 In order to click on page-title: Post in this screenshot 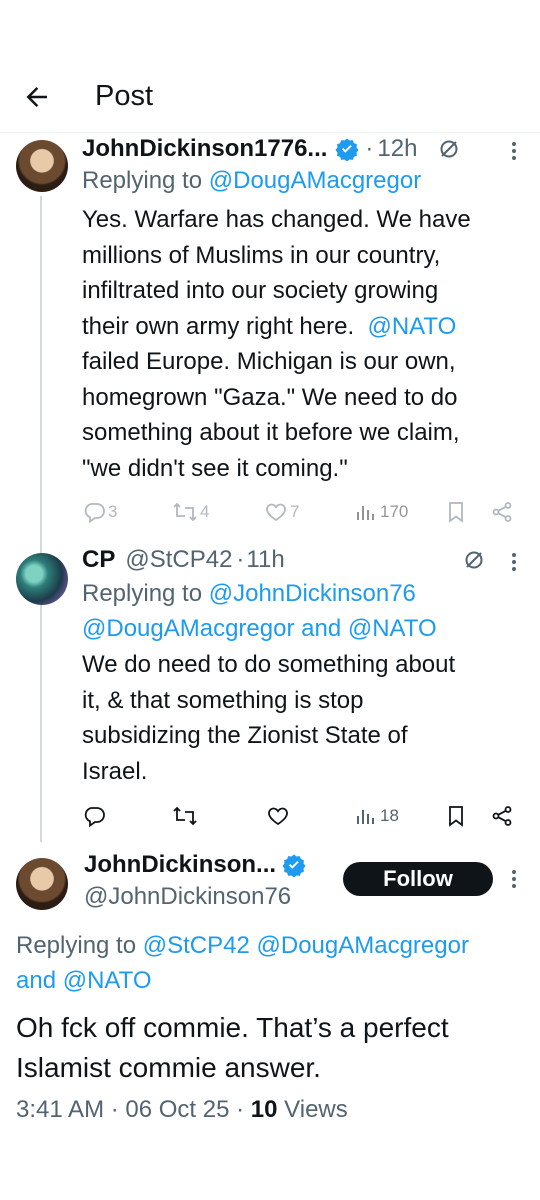, I will do `click(124, 96)`.